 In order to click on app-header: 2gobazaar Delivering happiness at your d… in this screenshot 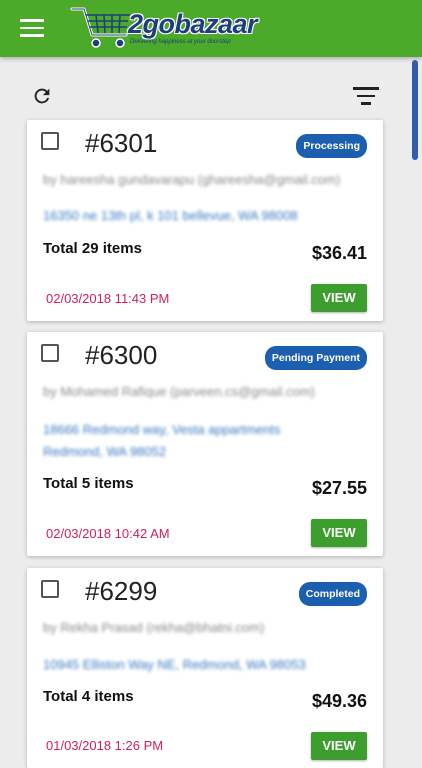, I will do `click(211, 28)`.